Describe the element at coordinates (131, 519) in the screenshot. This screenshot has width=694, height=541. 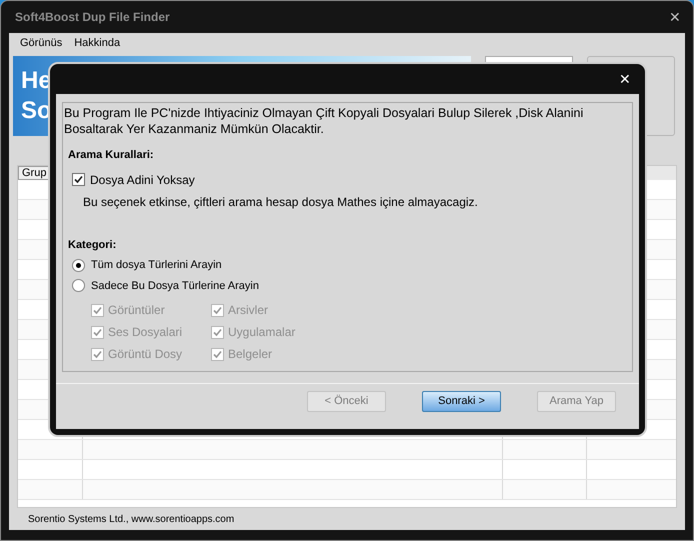
I see `status-text: Sorentio Systems Ltd., www.sorentioapps.com` at that location.